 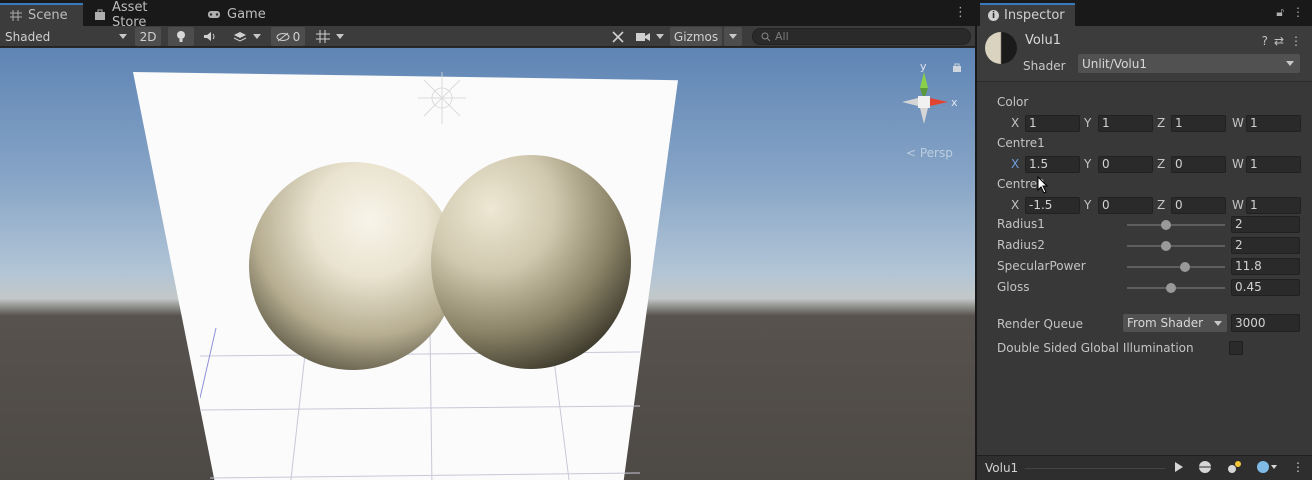 I want to click on tab-asset-store: Asset Store, so click(x=140, y=15).